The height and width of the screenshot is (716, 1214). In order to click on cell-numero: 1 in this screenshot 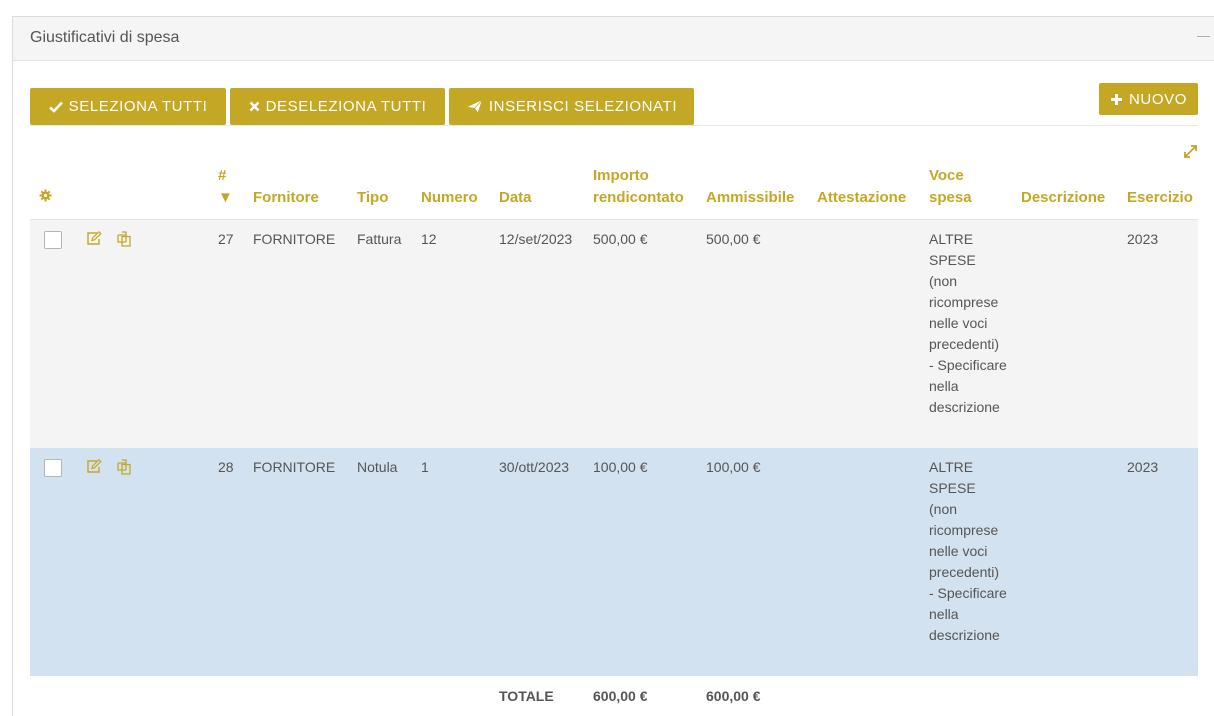, I will do `click(460, 561)`.